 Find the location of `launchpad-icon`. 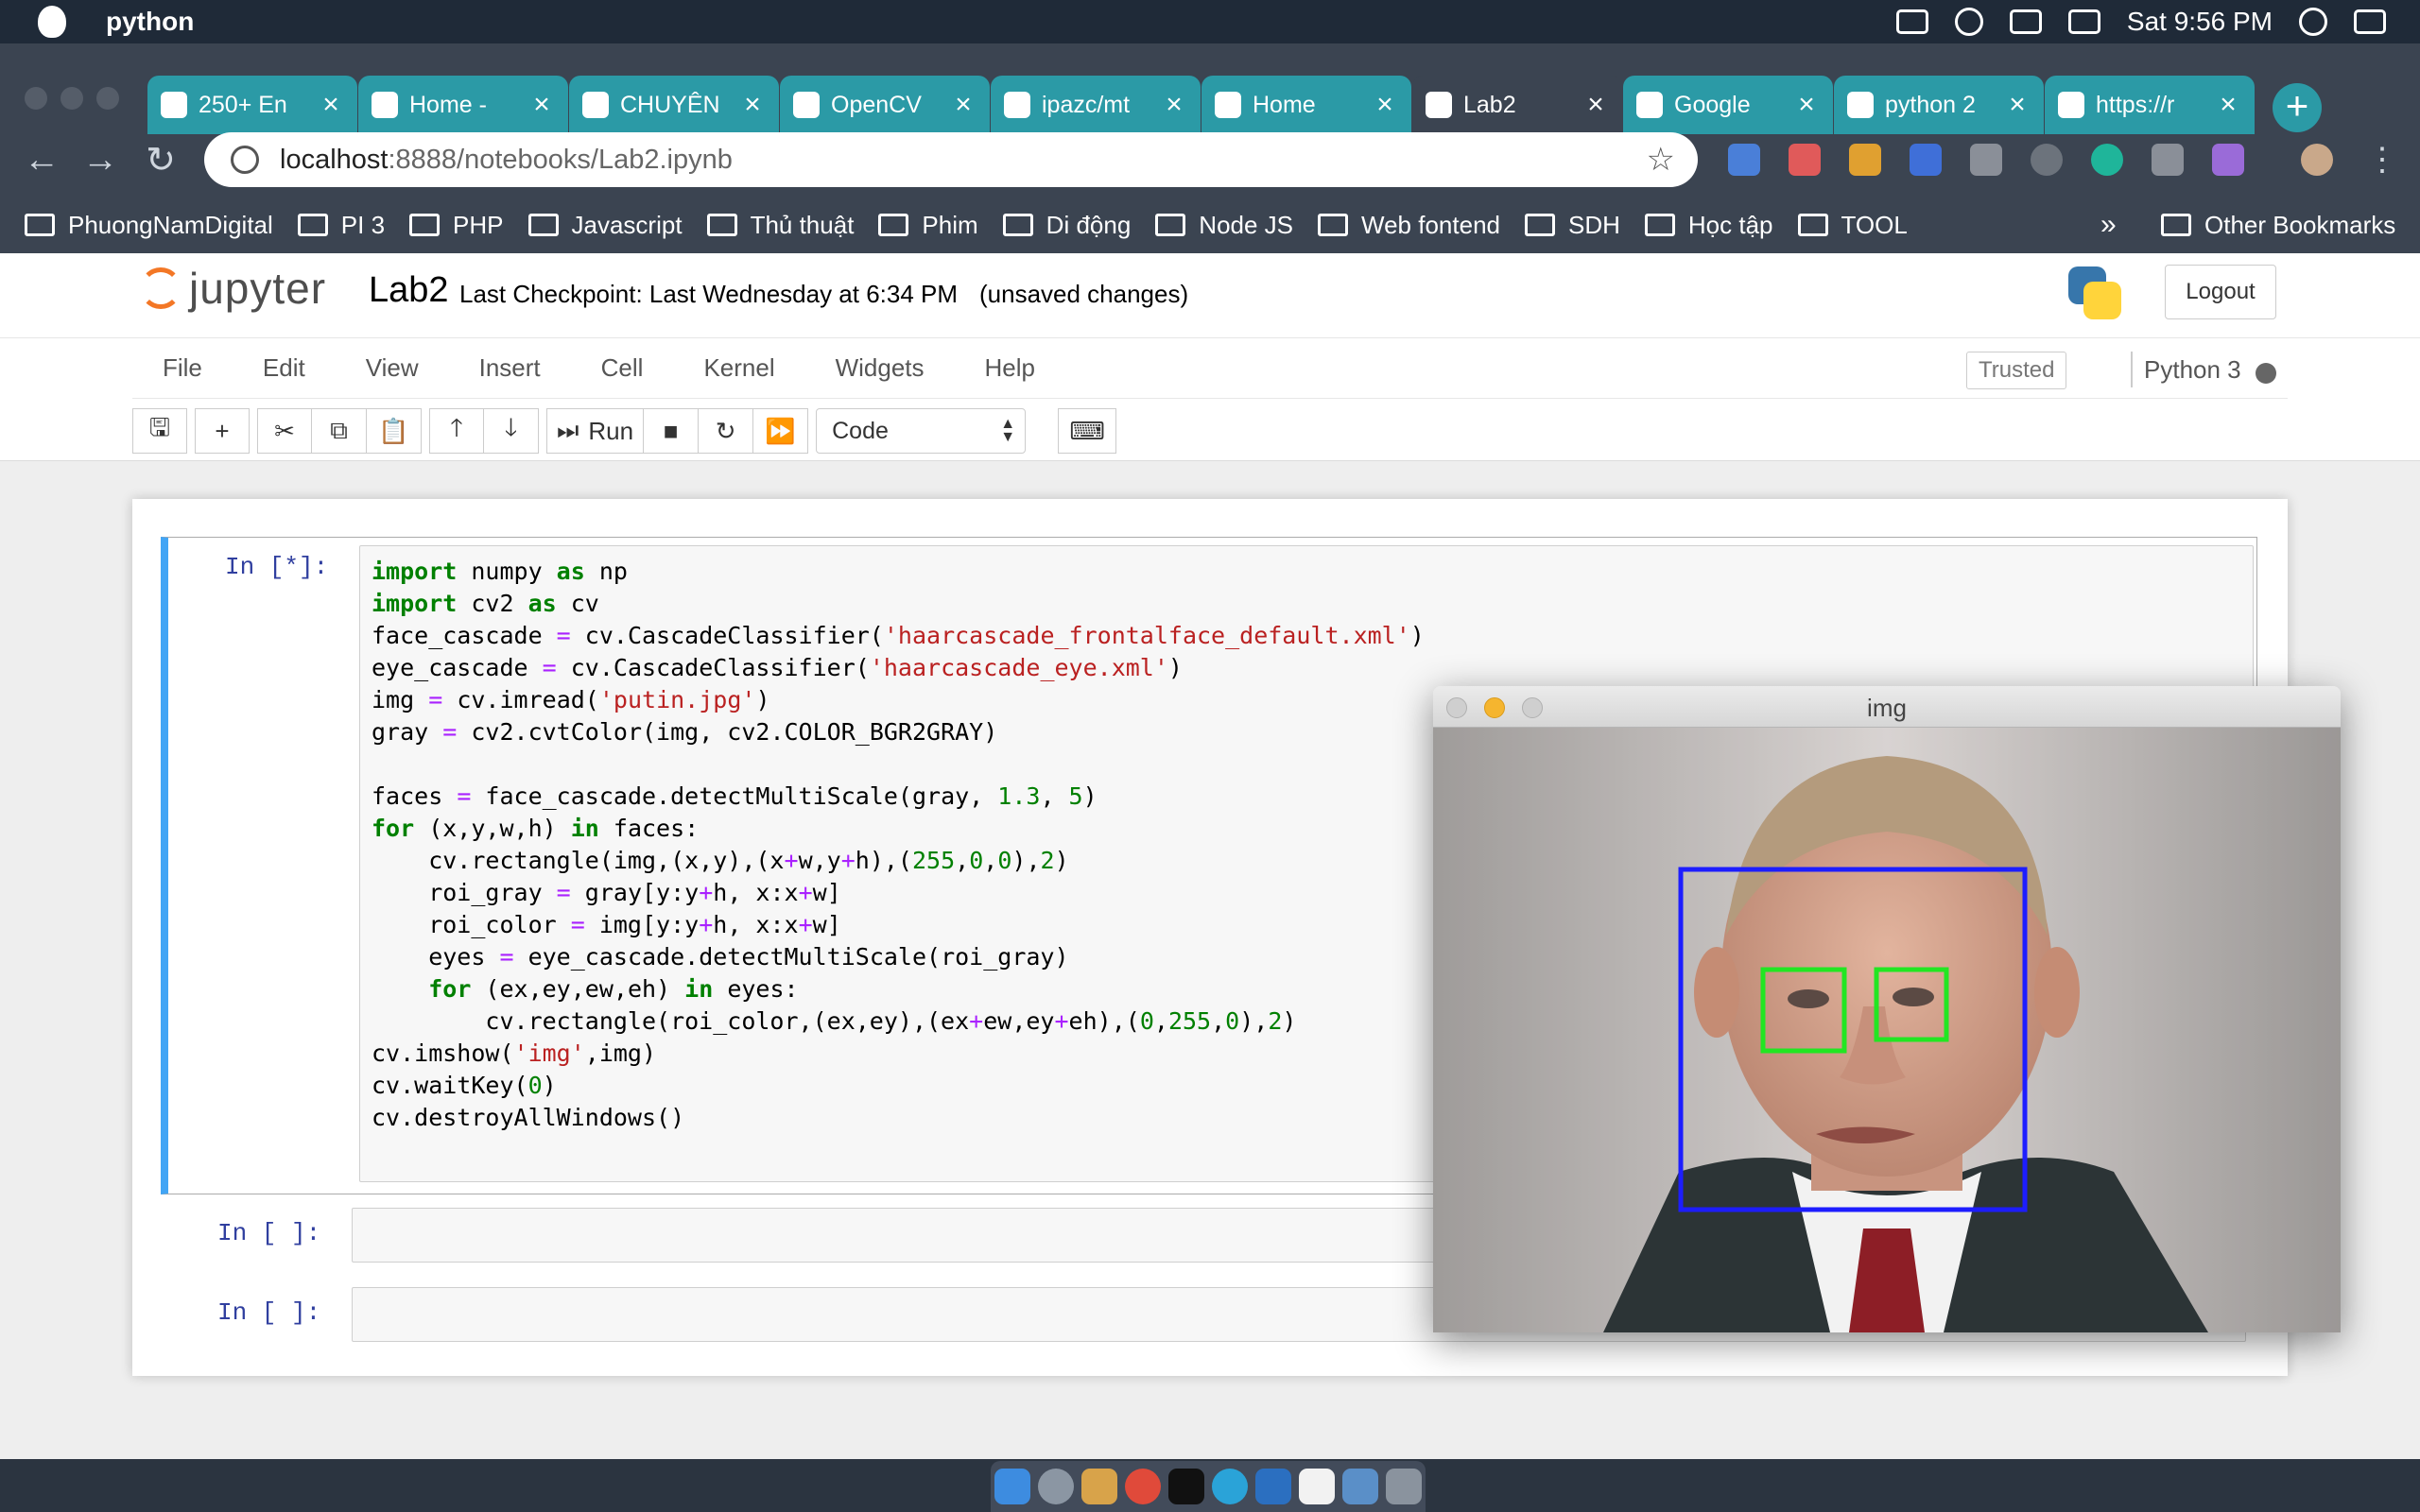

launchpad-icon is located at coordinates (1056, 1486).